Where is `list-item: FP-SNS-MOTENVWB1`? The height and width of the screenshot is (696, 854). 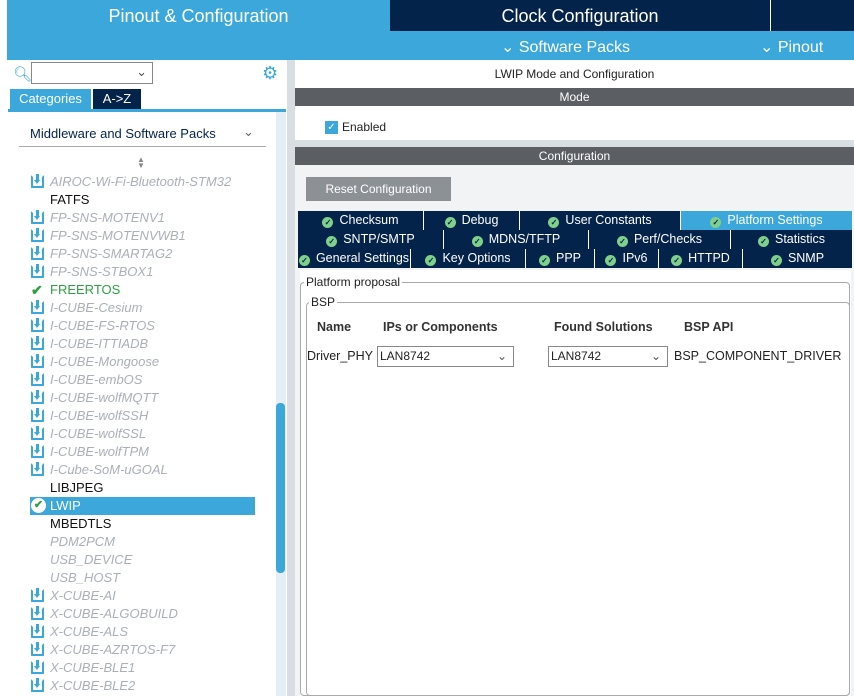 list-item: FP-SNS-MOTENVWB1 is located at coordinates (142, 236).